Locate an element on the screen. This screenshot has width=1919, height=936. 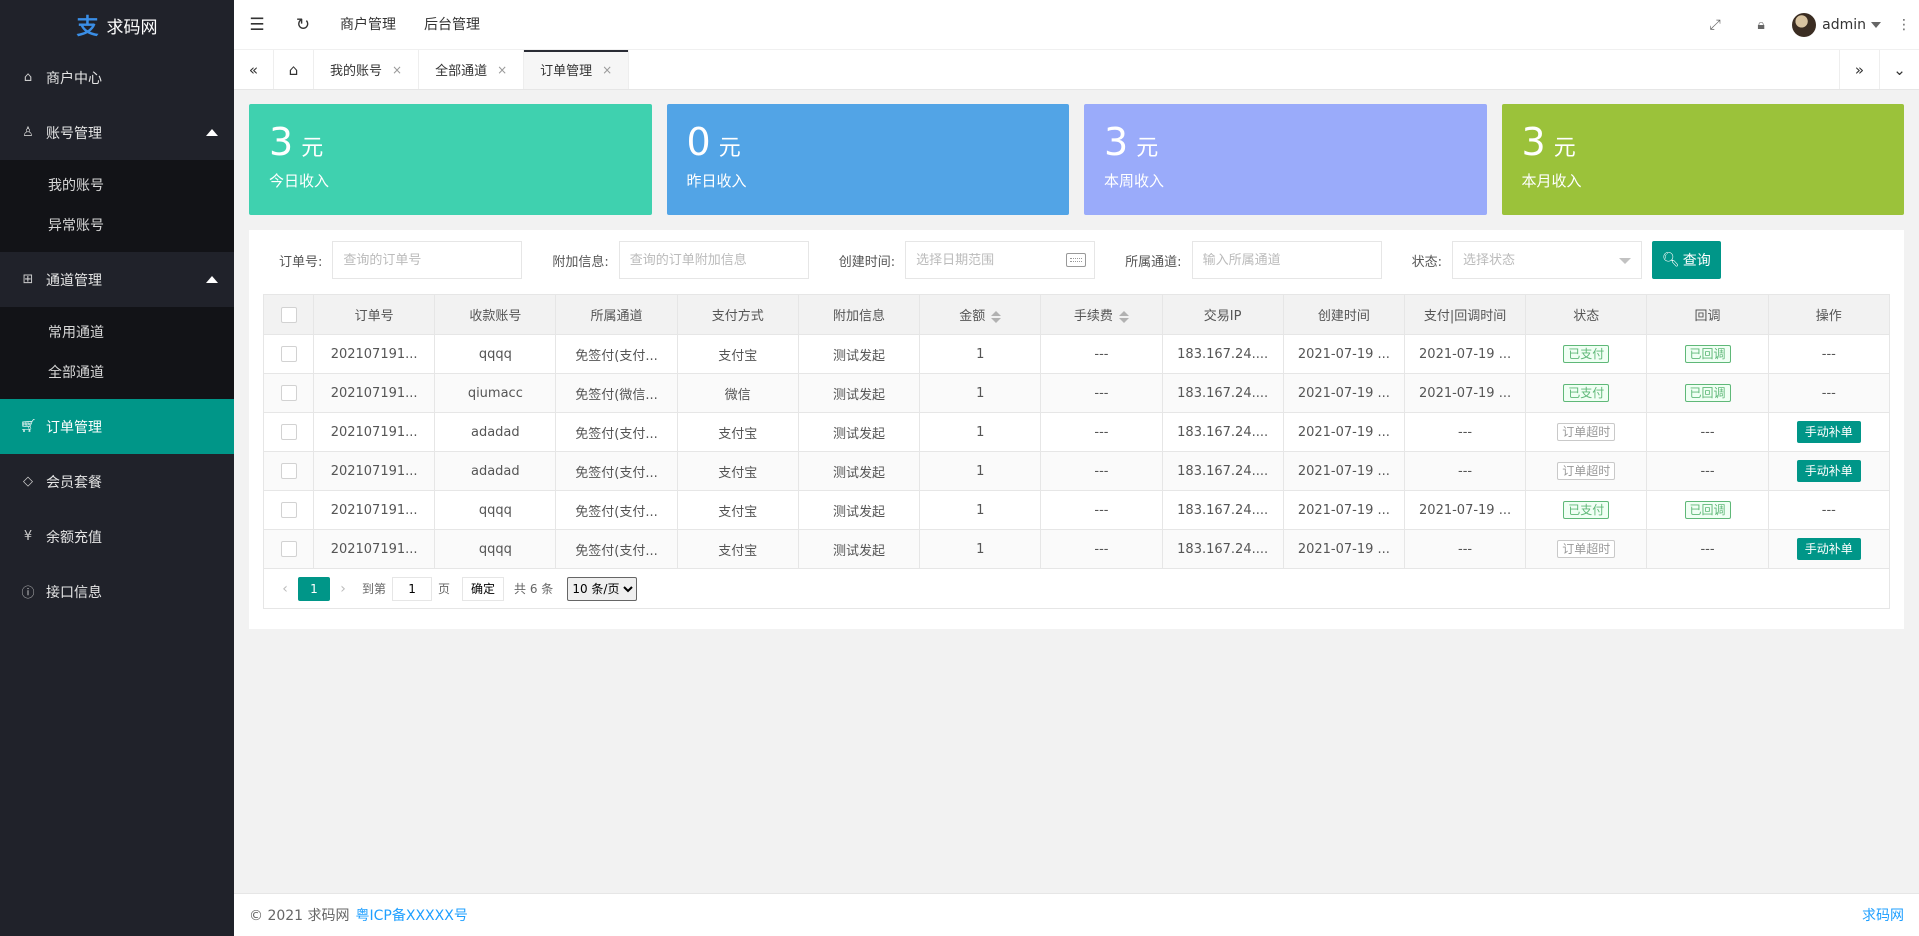
footer: © 2021 求码网 粤ICP备XXXXX号 求码网 is located at coordinates (1076, 914).